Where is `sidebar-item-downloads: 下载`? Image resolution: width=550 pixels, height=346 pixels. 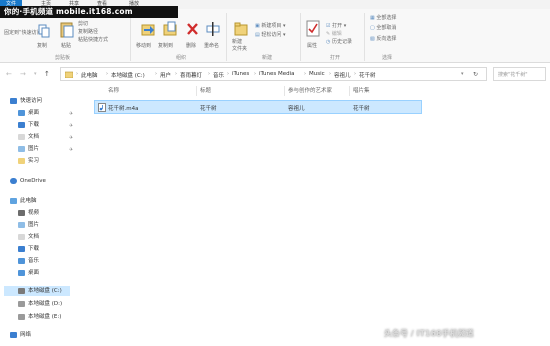
sidebar-item-downloads: 下载 is located at coordinates (28, 125).